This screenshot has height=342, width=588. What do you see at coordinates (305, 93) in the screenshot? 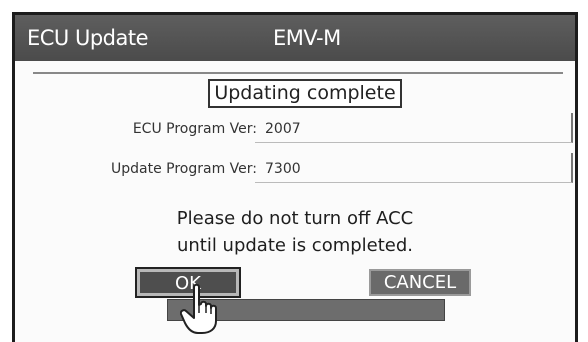
I see `status-label: Updating complete` at bounding box center [305, 93].